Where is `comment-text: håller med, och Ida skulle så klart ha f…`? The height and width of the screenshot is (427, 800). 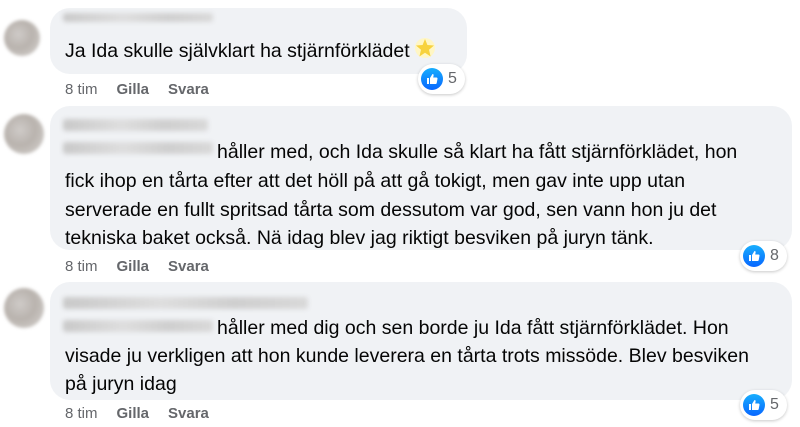 comment-text: håller med, och Ida skulle så klart ha f… is located at coordinates (477, 152).